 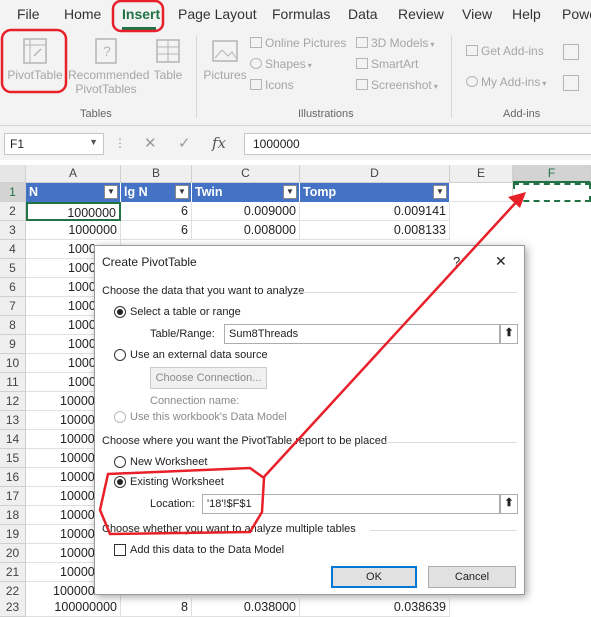 I want to click on pivottable-highlight, so click(x=34, y=61).